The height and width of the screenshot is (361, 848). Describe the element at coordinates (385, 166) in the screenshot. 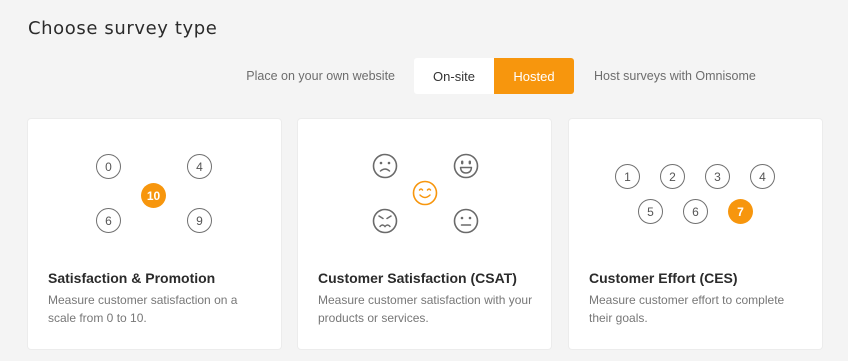

I see `sad-face-icon` at that location.